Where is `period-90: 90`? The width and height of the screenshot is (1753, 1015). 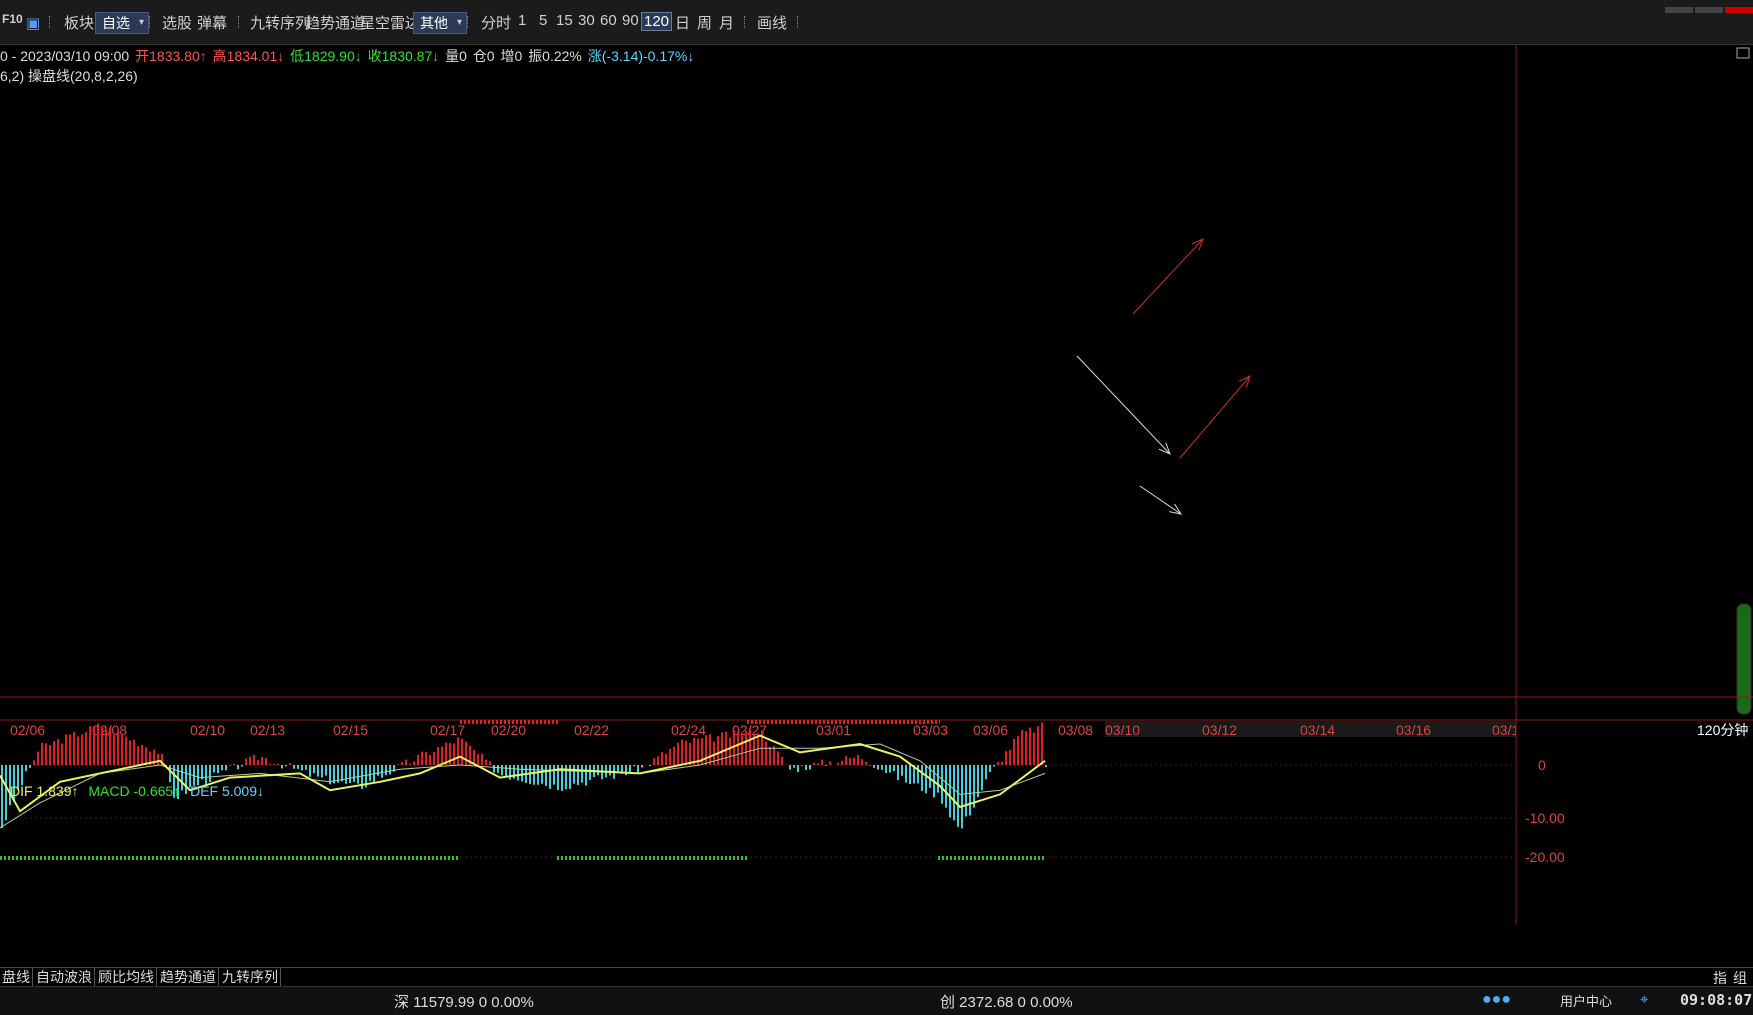 period-90: 90 is located at coordinates (630, 20).